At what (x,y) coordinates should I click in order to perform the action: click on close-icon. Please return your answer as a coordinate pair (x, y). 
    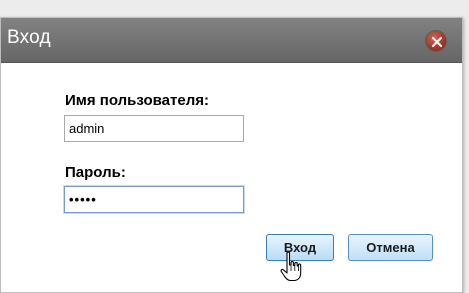
    Looking at the image, I should click on (437, 42).